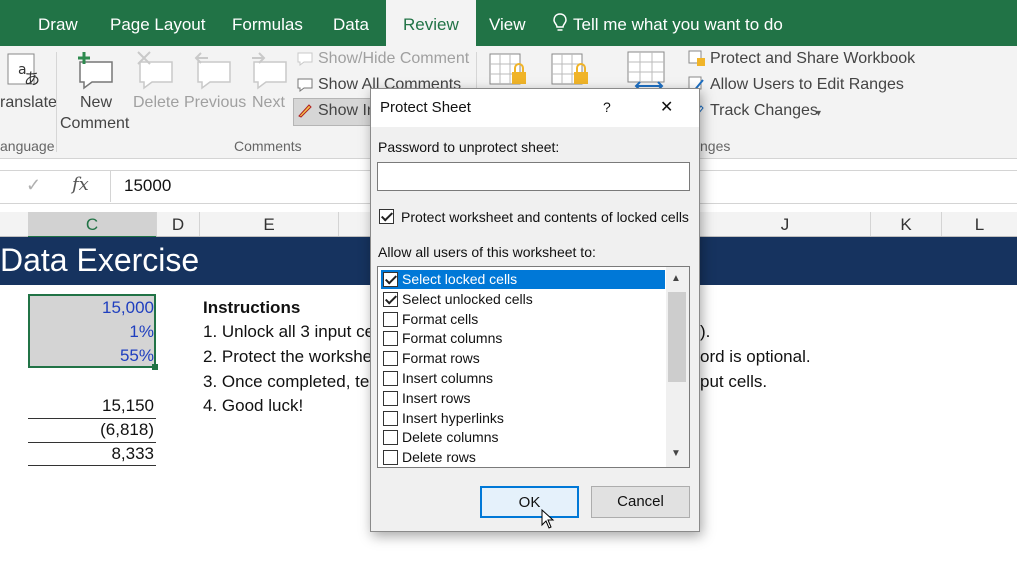  I want to click on new-comment-label-1: New, so click(96, 103).